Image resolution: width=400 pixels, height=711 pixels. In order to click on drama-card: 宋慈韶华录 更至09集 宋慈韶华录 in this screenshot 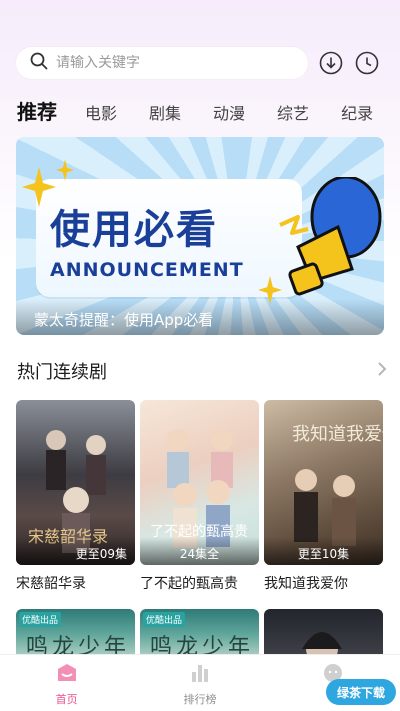, I will do `click(75, 496)`.